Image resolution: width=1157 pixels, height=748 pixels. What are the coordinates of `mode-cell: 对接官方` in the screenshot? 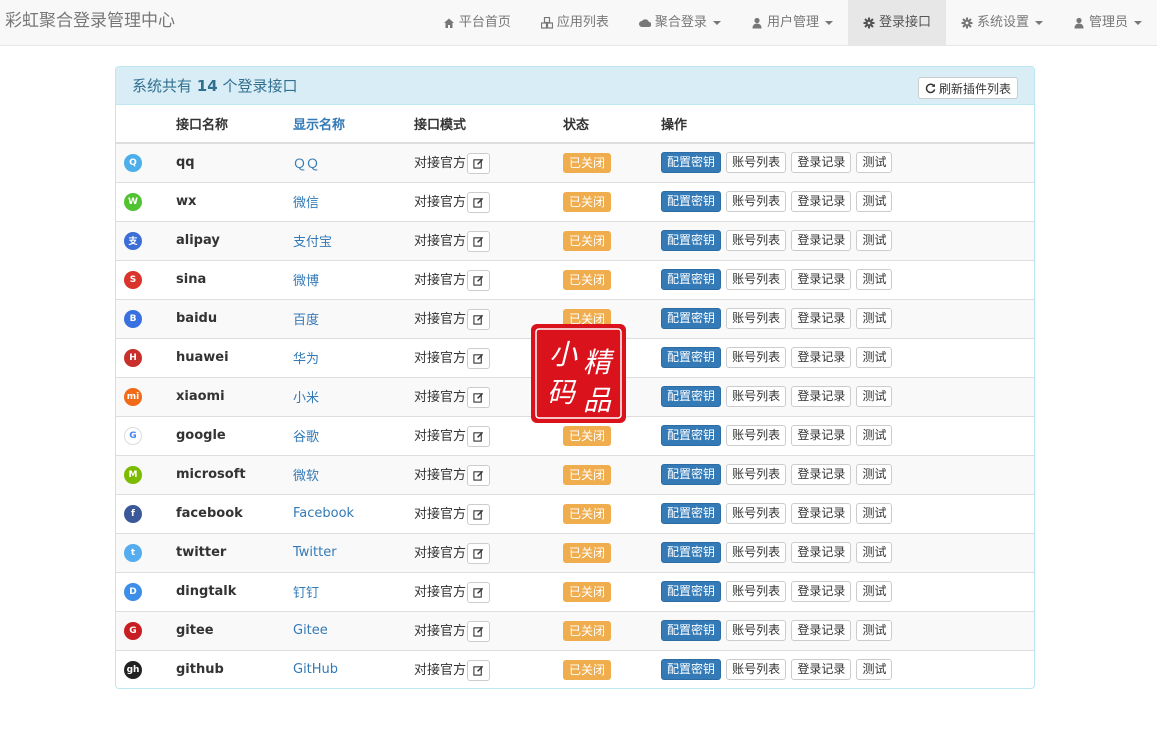 It's located at (488, 279).